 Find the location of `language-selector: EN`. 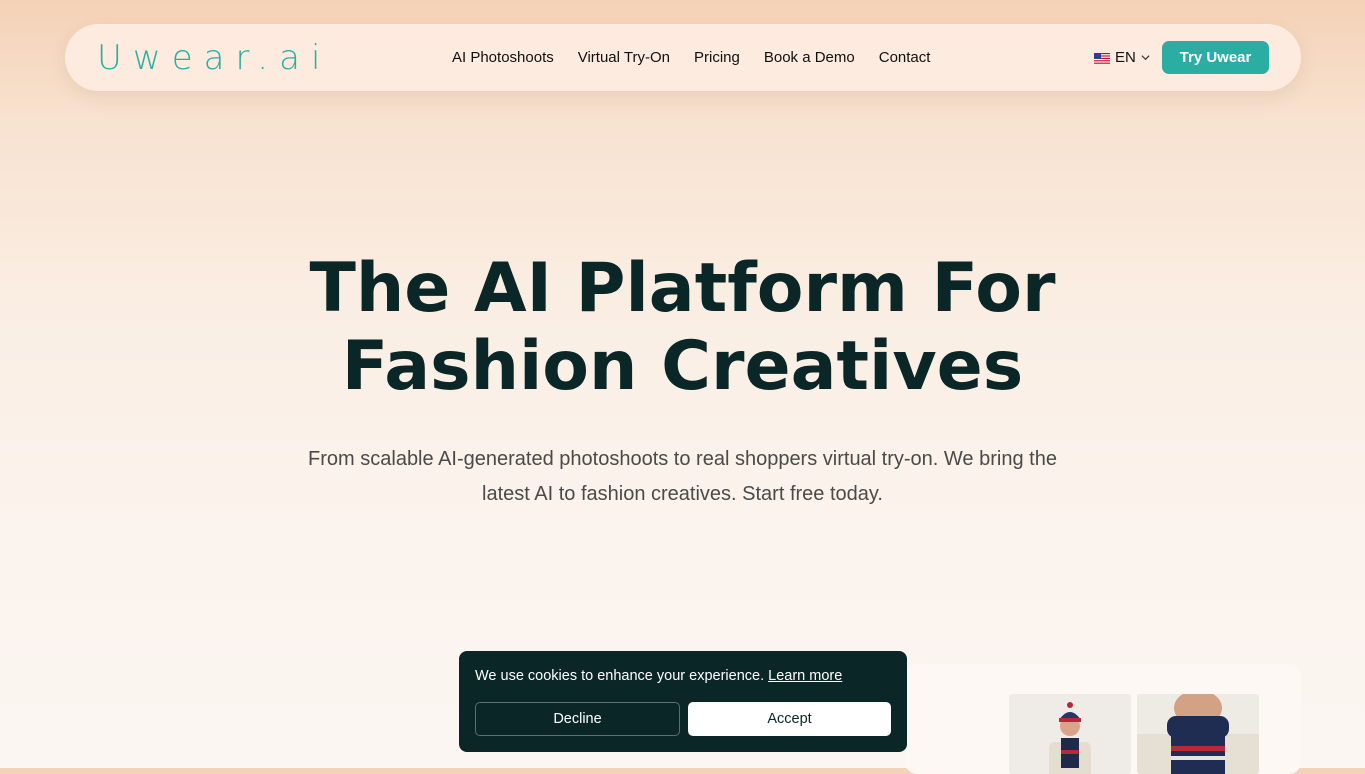

language-selector: EN is located at coordinates (1122, 57).